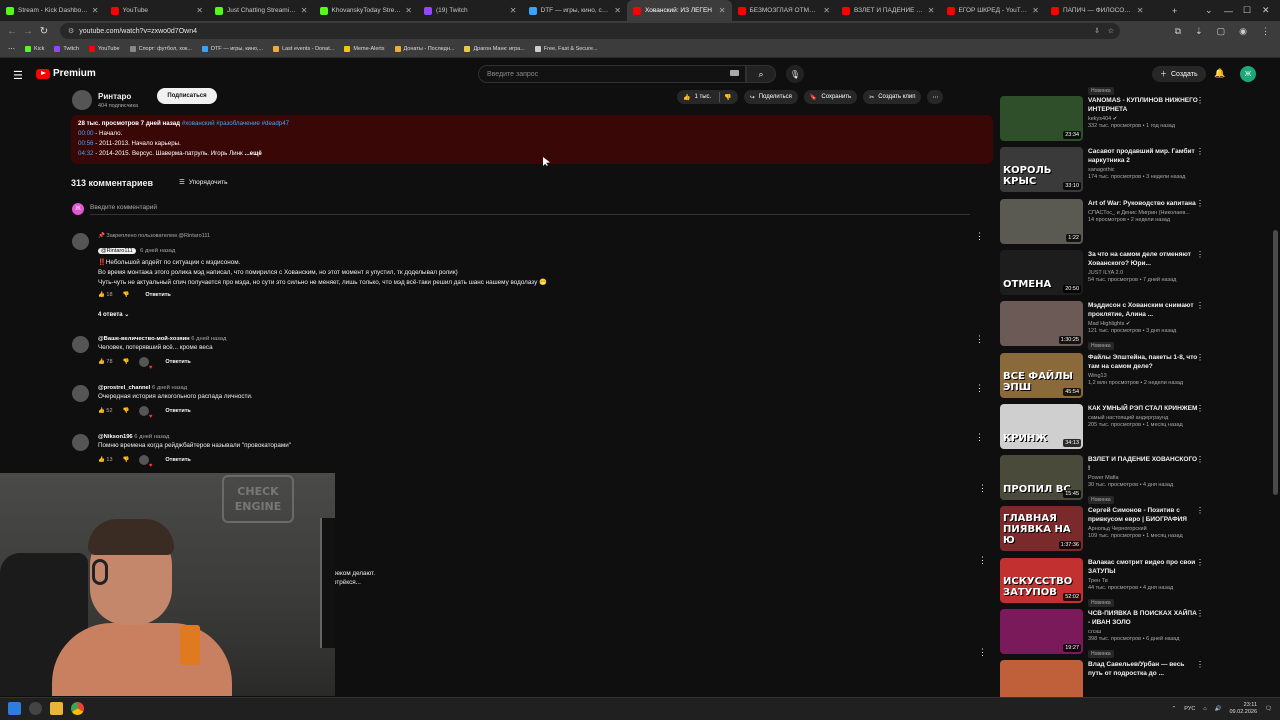 The height and width of the screenshot is (720, 1280). I want to click on browser-tab: ВЗЛЕТ И ПАДЕНИЕ ХОВ ✕, so click(888, 10).